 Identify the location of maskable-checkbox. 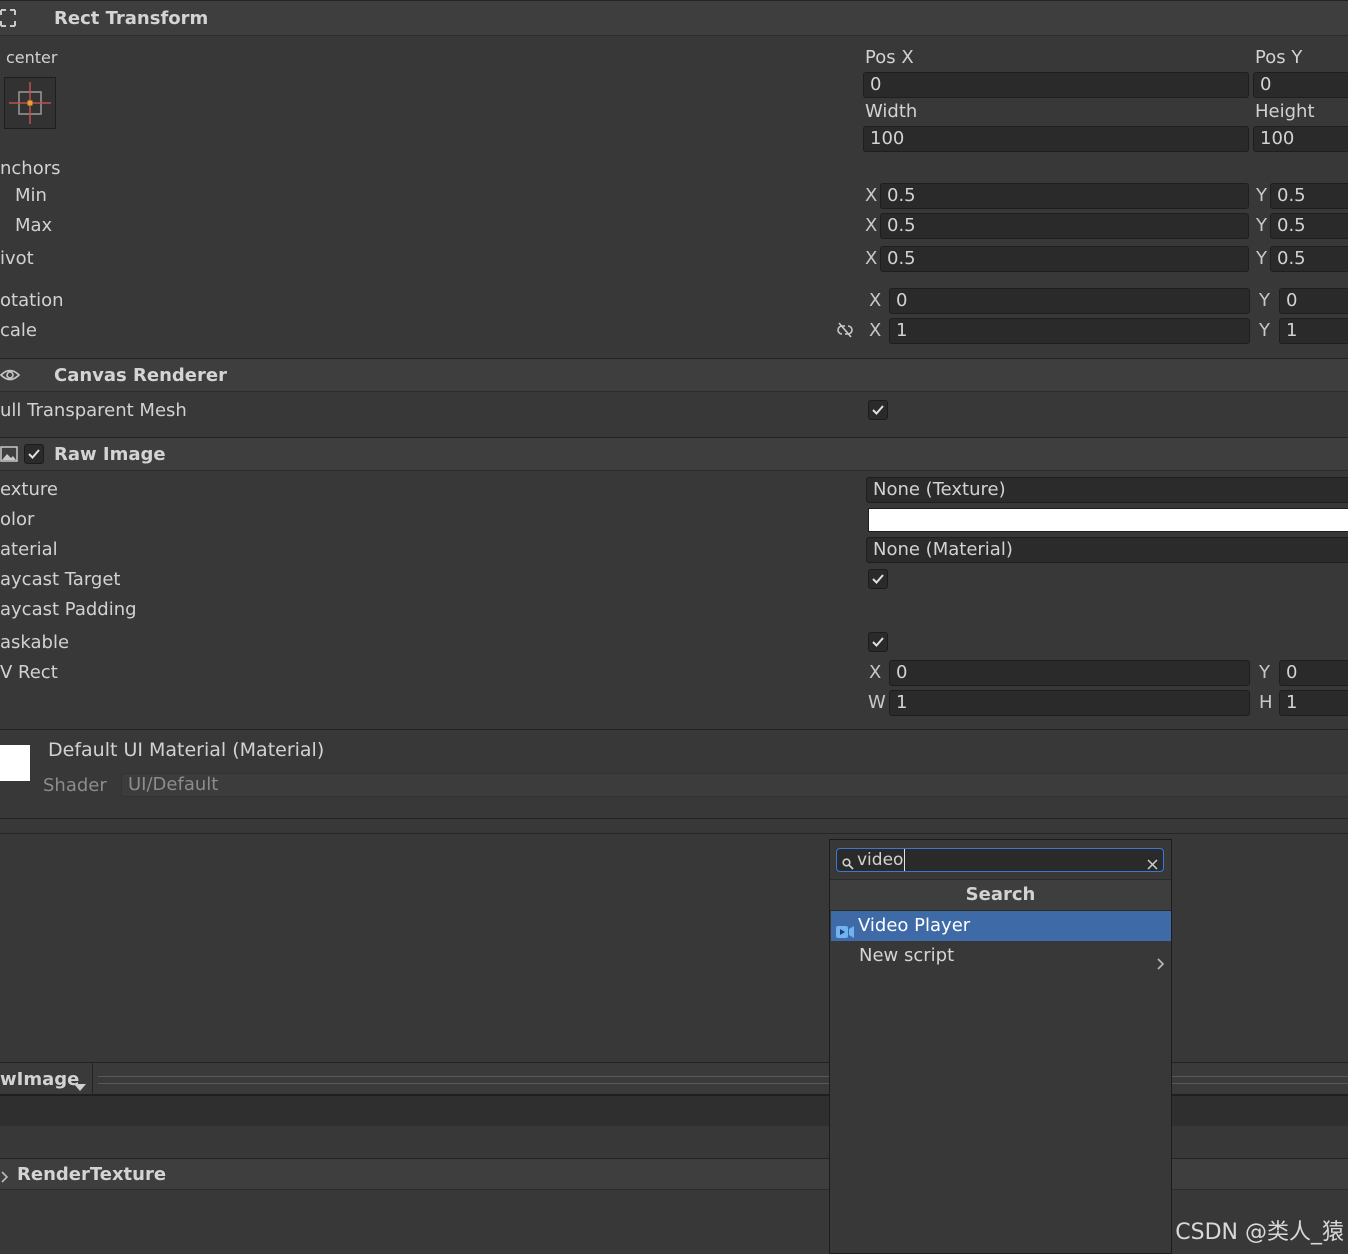
(878, 642).